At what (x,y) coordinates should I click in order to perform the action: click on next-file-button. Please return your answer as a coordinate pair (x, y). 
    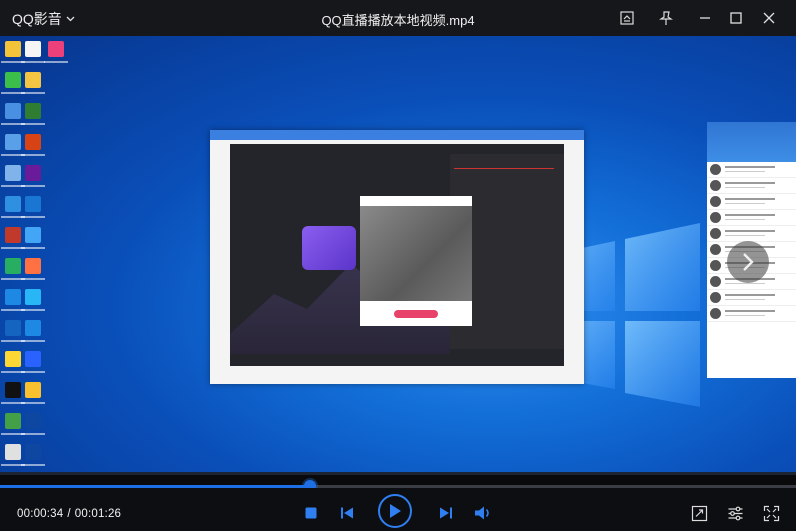
    Looking at the image, I should click on (748, 262).